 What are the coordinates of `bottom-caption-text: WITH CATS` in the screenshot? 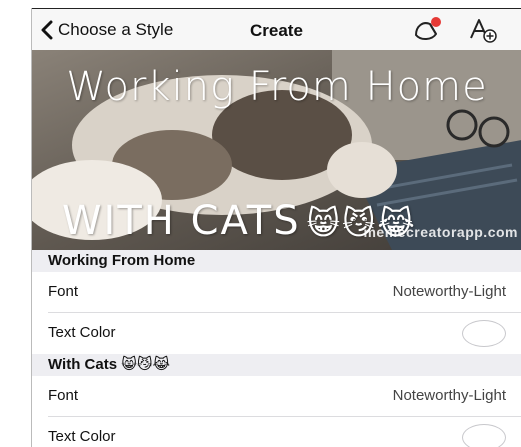 It's located at (181, 221).